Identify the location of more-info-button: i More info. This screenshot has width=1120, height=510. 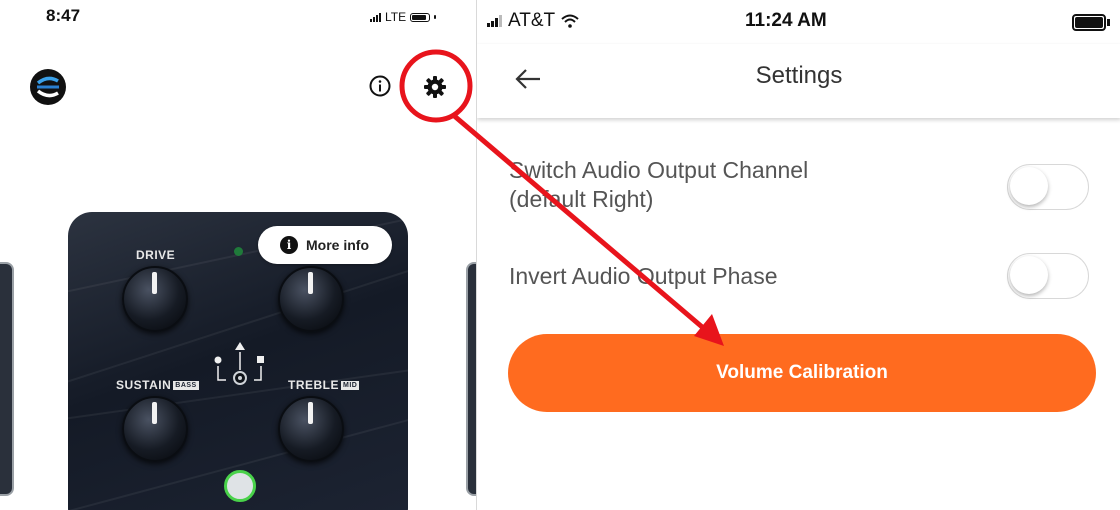
(325, 245).